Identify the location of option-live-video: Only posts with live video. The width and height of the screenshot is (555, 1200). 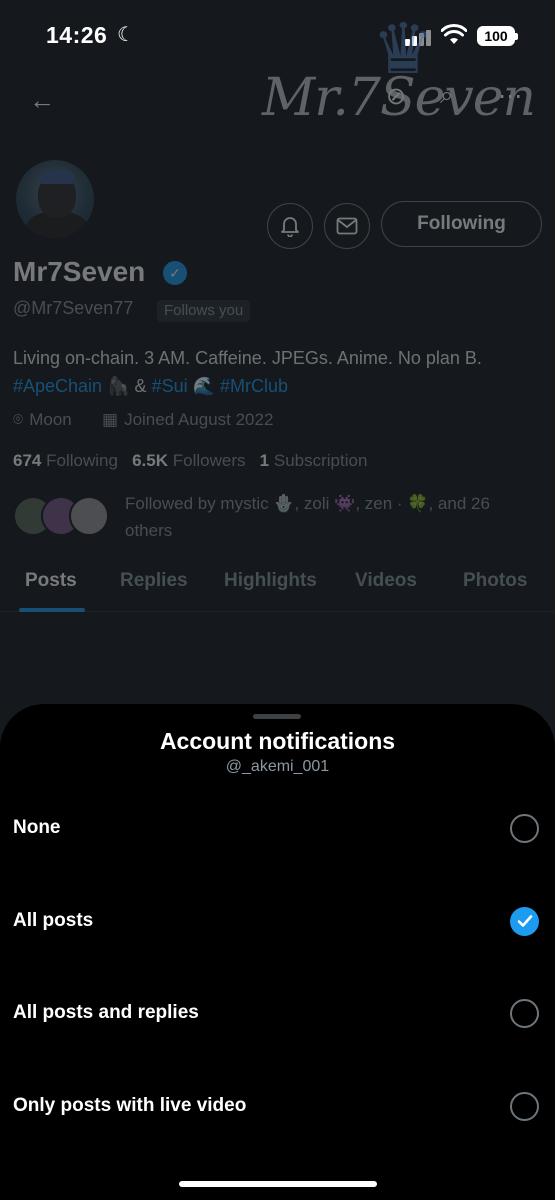
(277, 1106).